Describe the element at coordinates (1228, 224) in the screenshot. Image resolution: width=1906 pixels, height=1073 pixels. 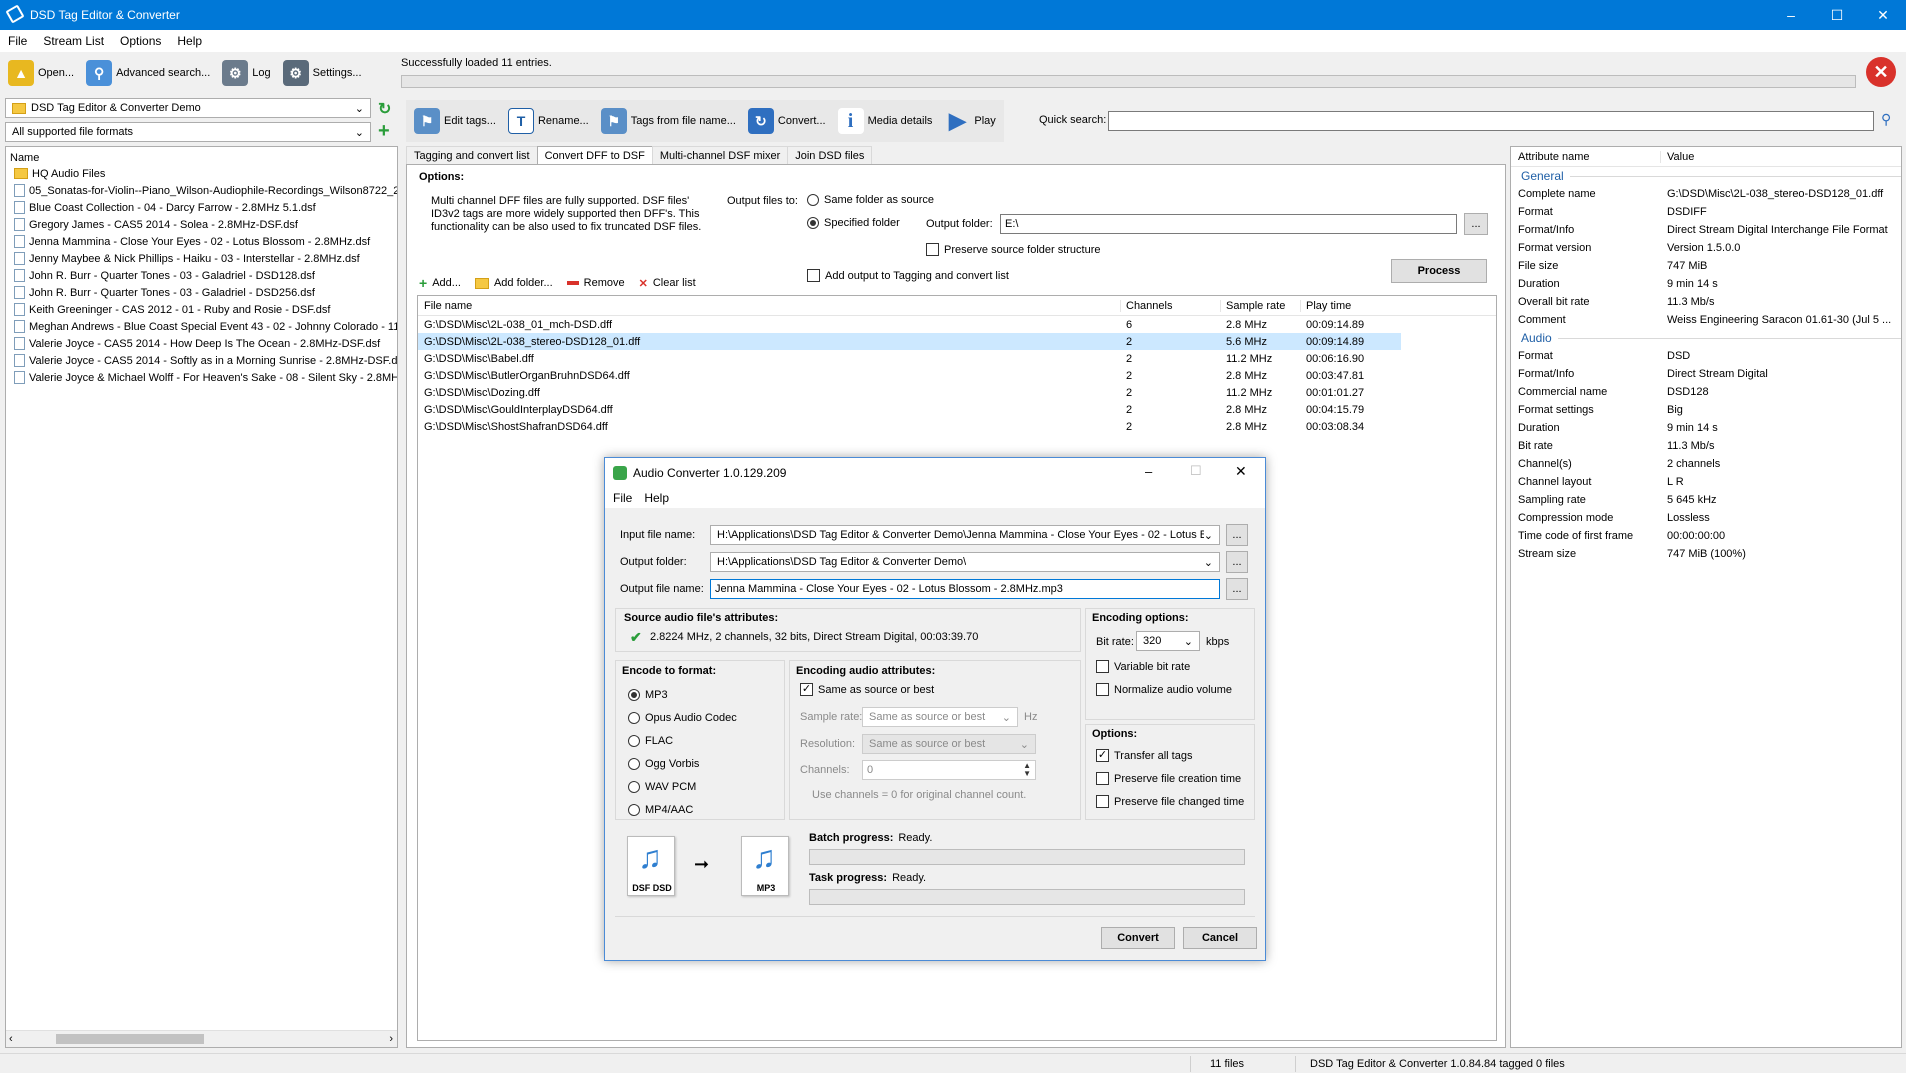
I see `output-folder-input: E:\` at that location.